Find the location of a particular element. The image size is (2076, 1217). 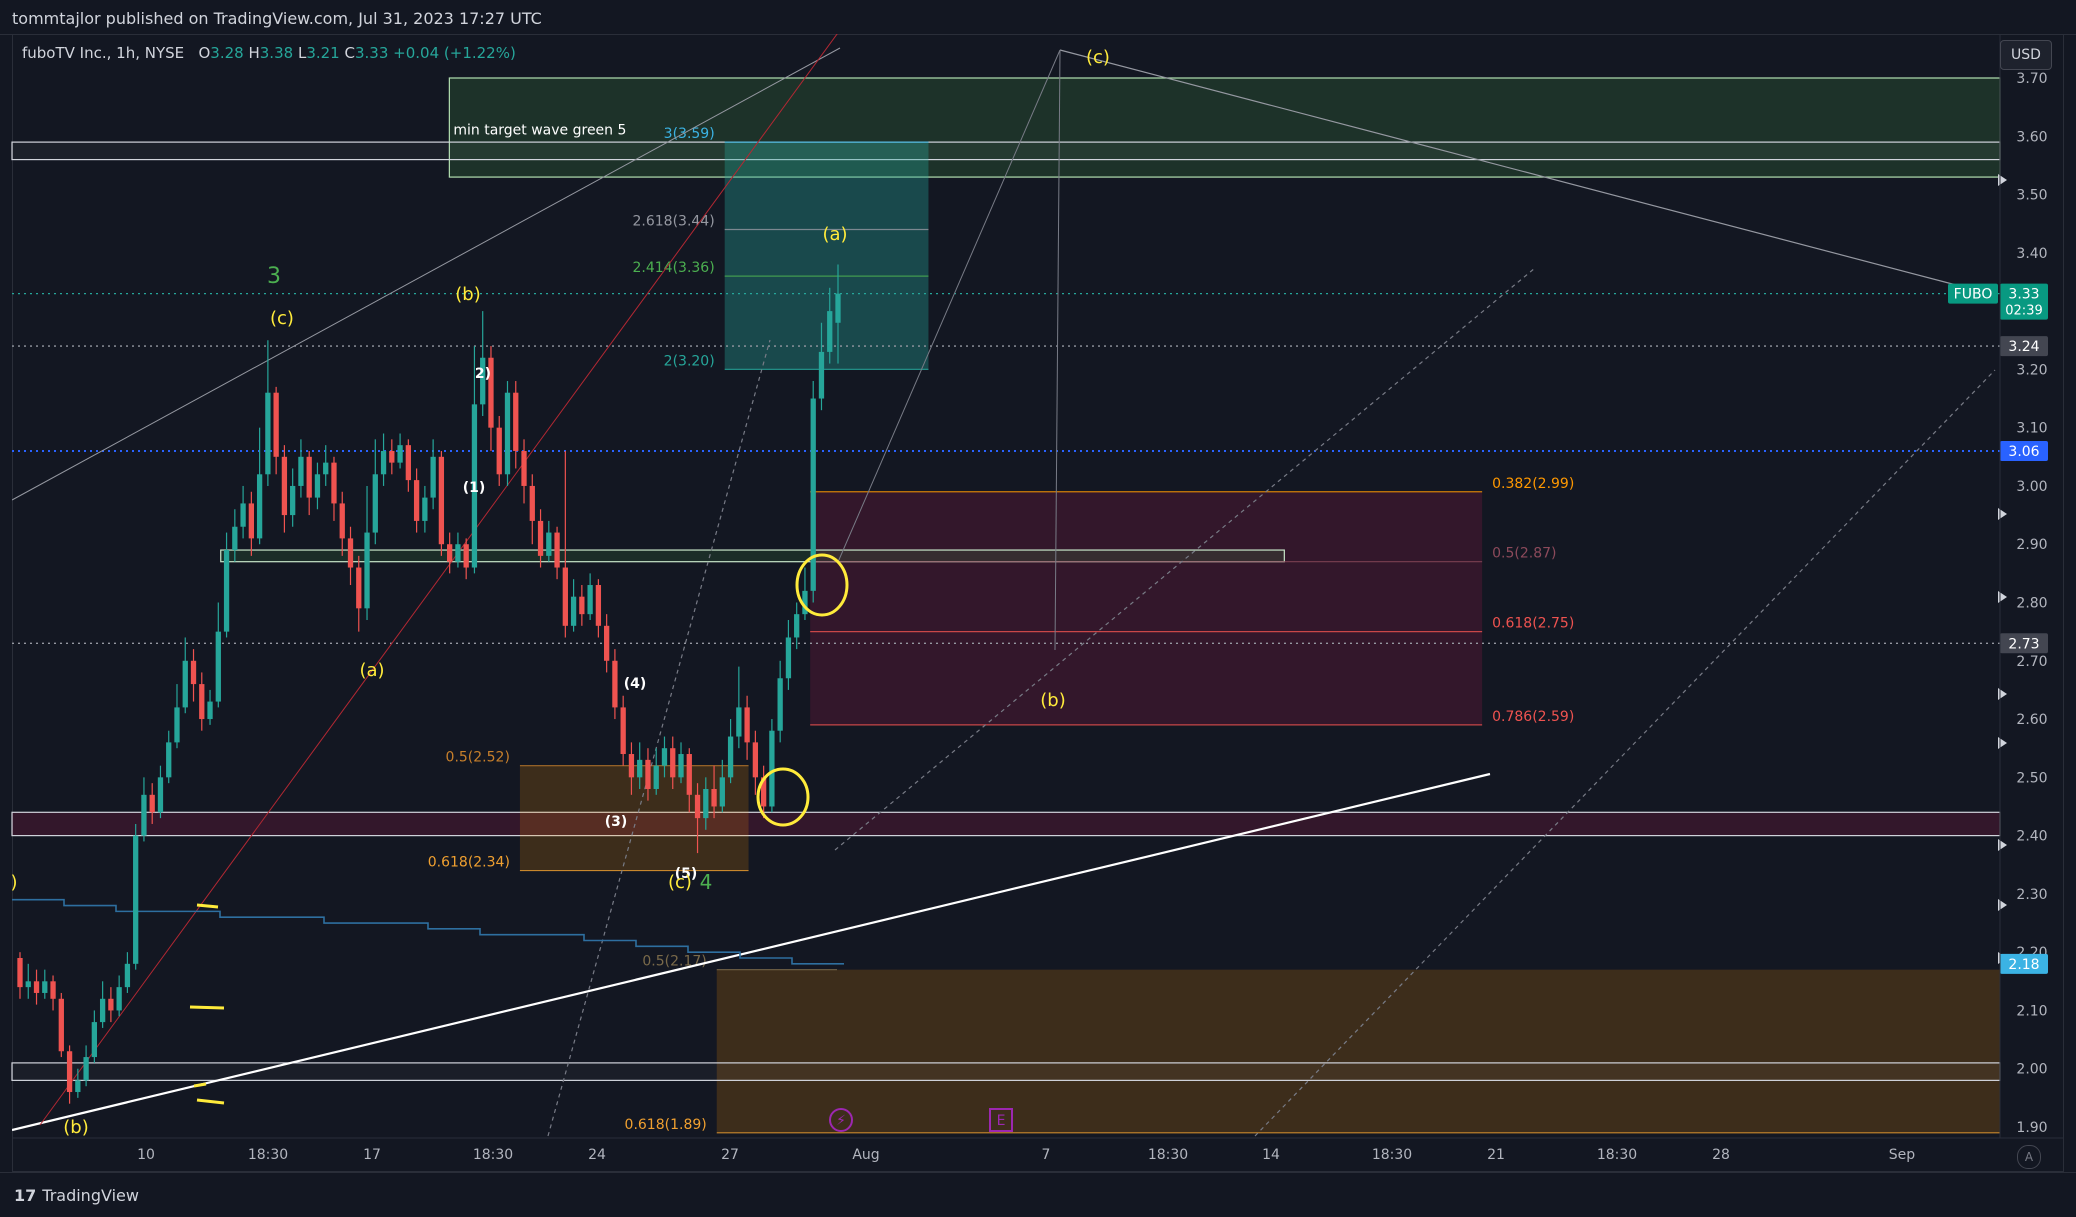

zone-resistance-band is located at coordinates (1006, 151).